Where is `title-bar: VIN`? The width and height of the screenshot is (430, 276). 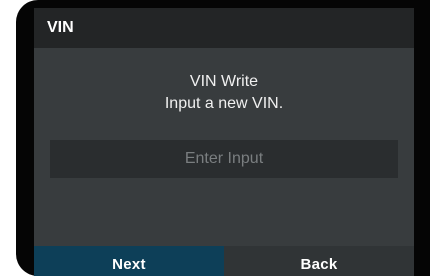 title-bar: VIN is located at coordinates (224, 28).